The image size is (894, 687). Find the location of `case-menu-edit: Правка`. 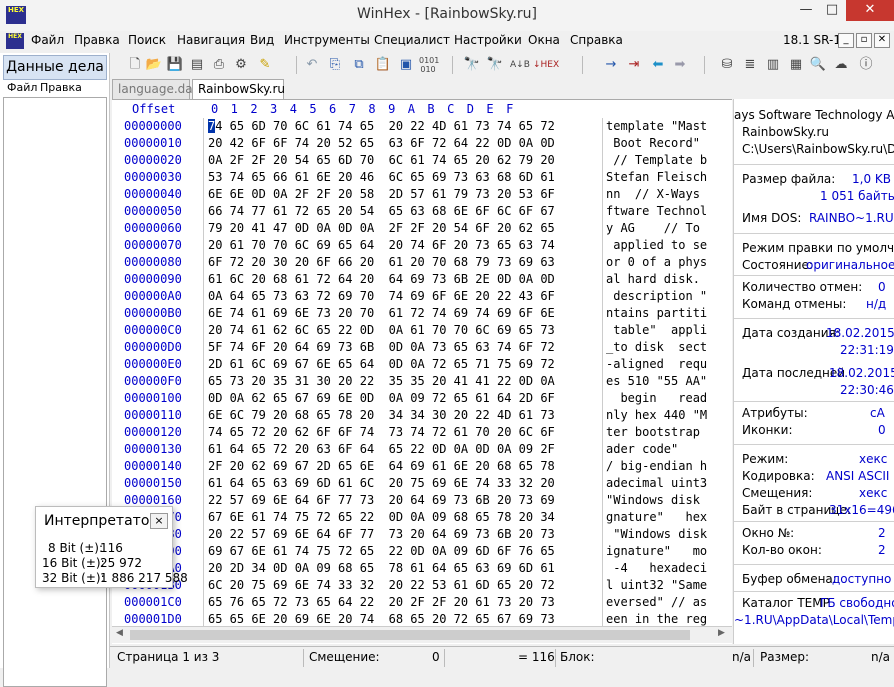

case-menu-edit: Правка is located at coordinates (61, 87).